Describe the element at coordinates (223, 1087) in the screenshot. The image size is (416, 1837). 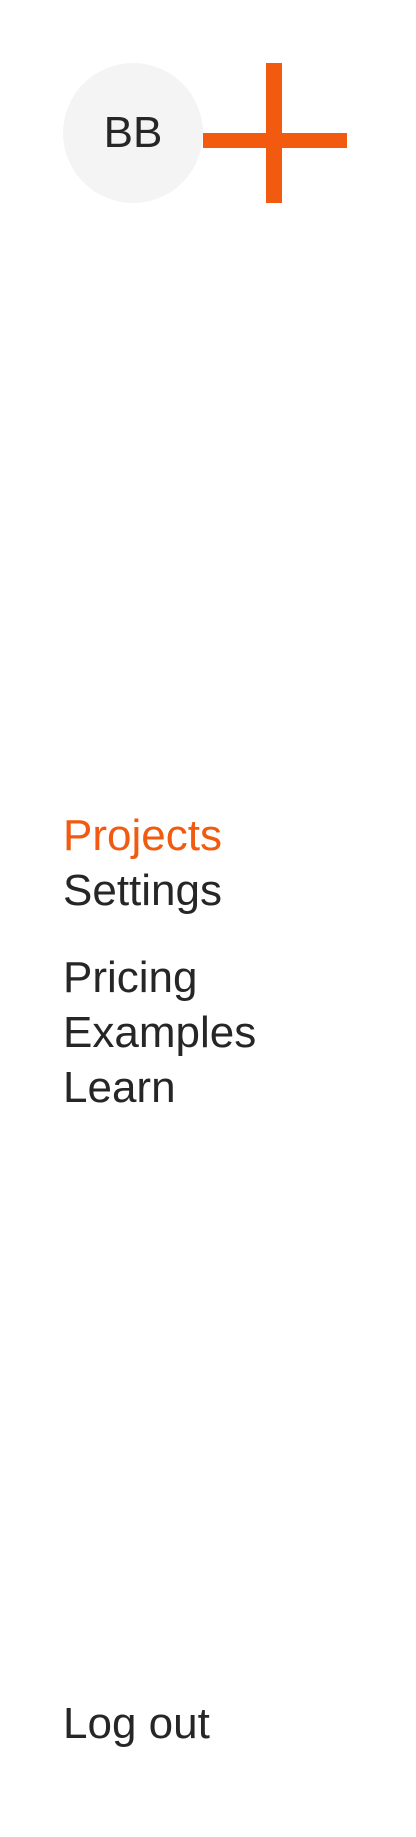
I see `nav-item-learn: Learn` at that location.